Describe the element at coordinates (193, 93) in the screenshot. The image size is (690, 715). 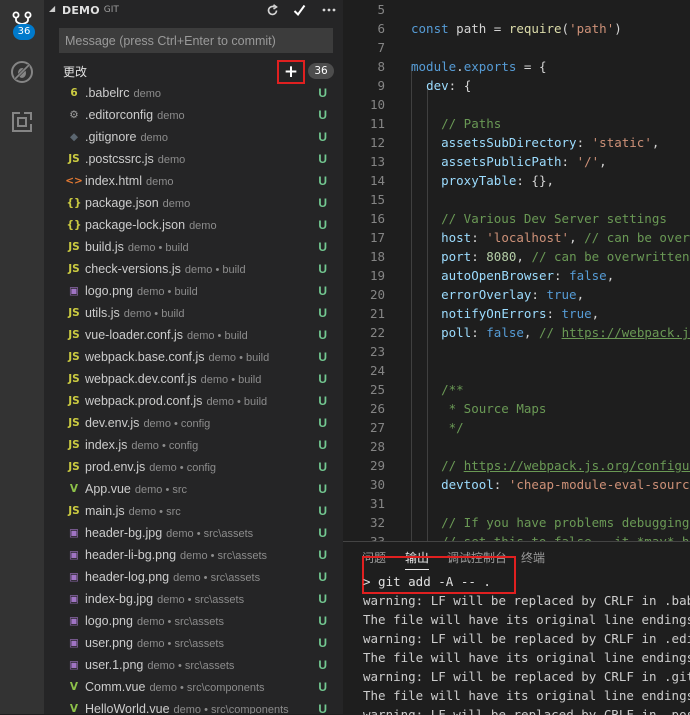
I see `file-row: 6 .babelrc demo U` at that location.